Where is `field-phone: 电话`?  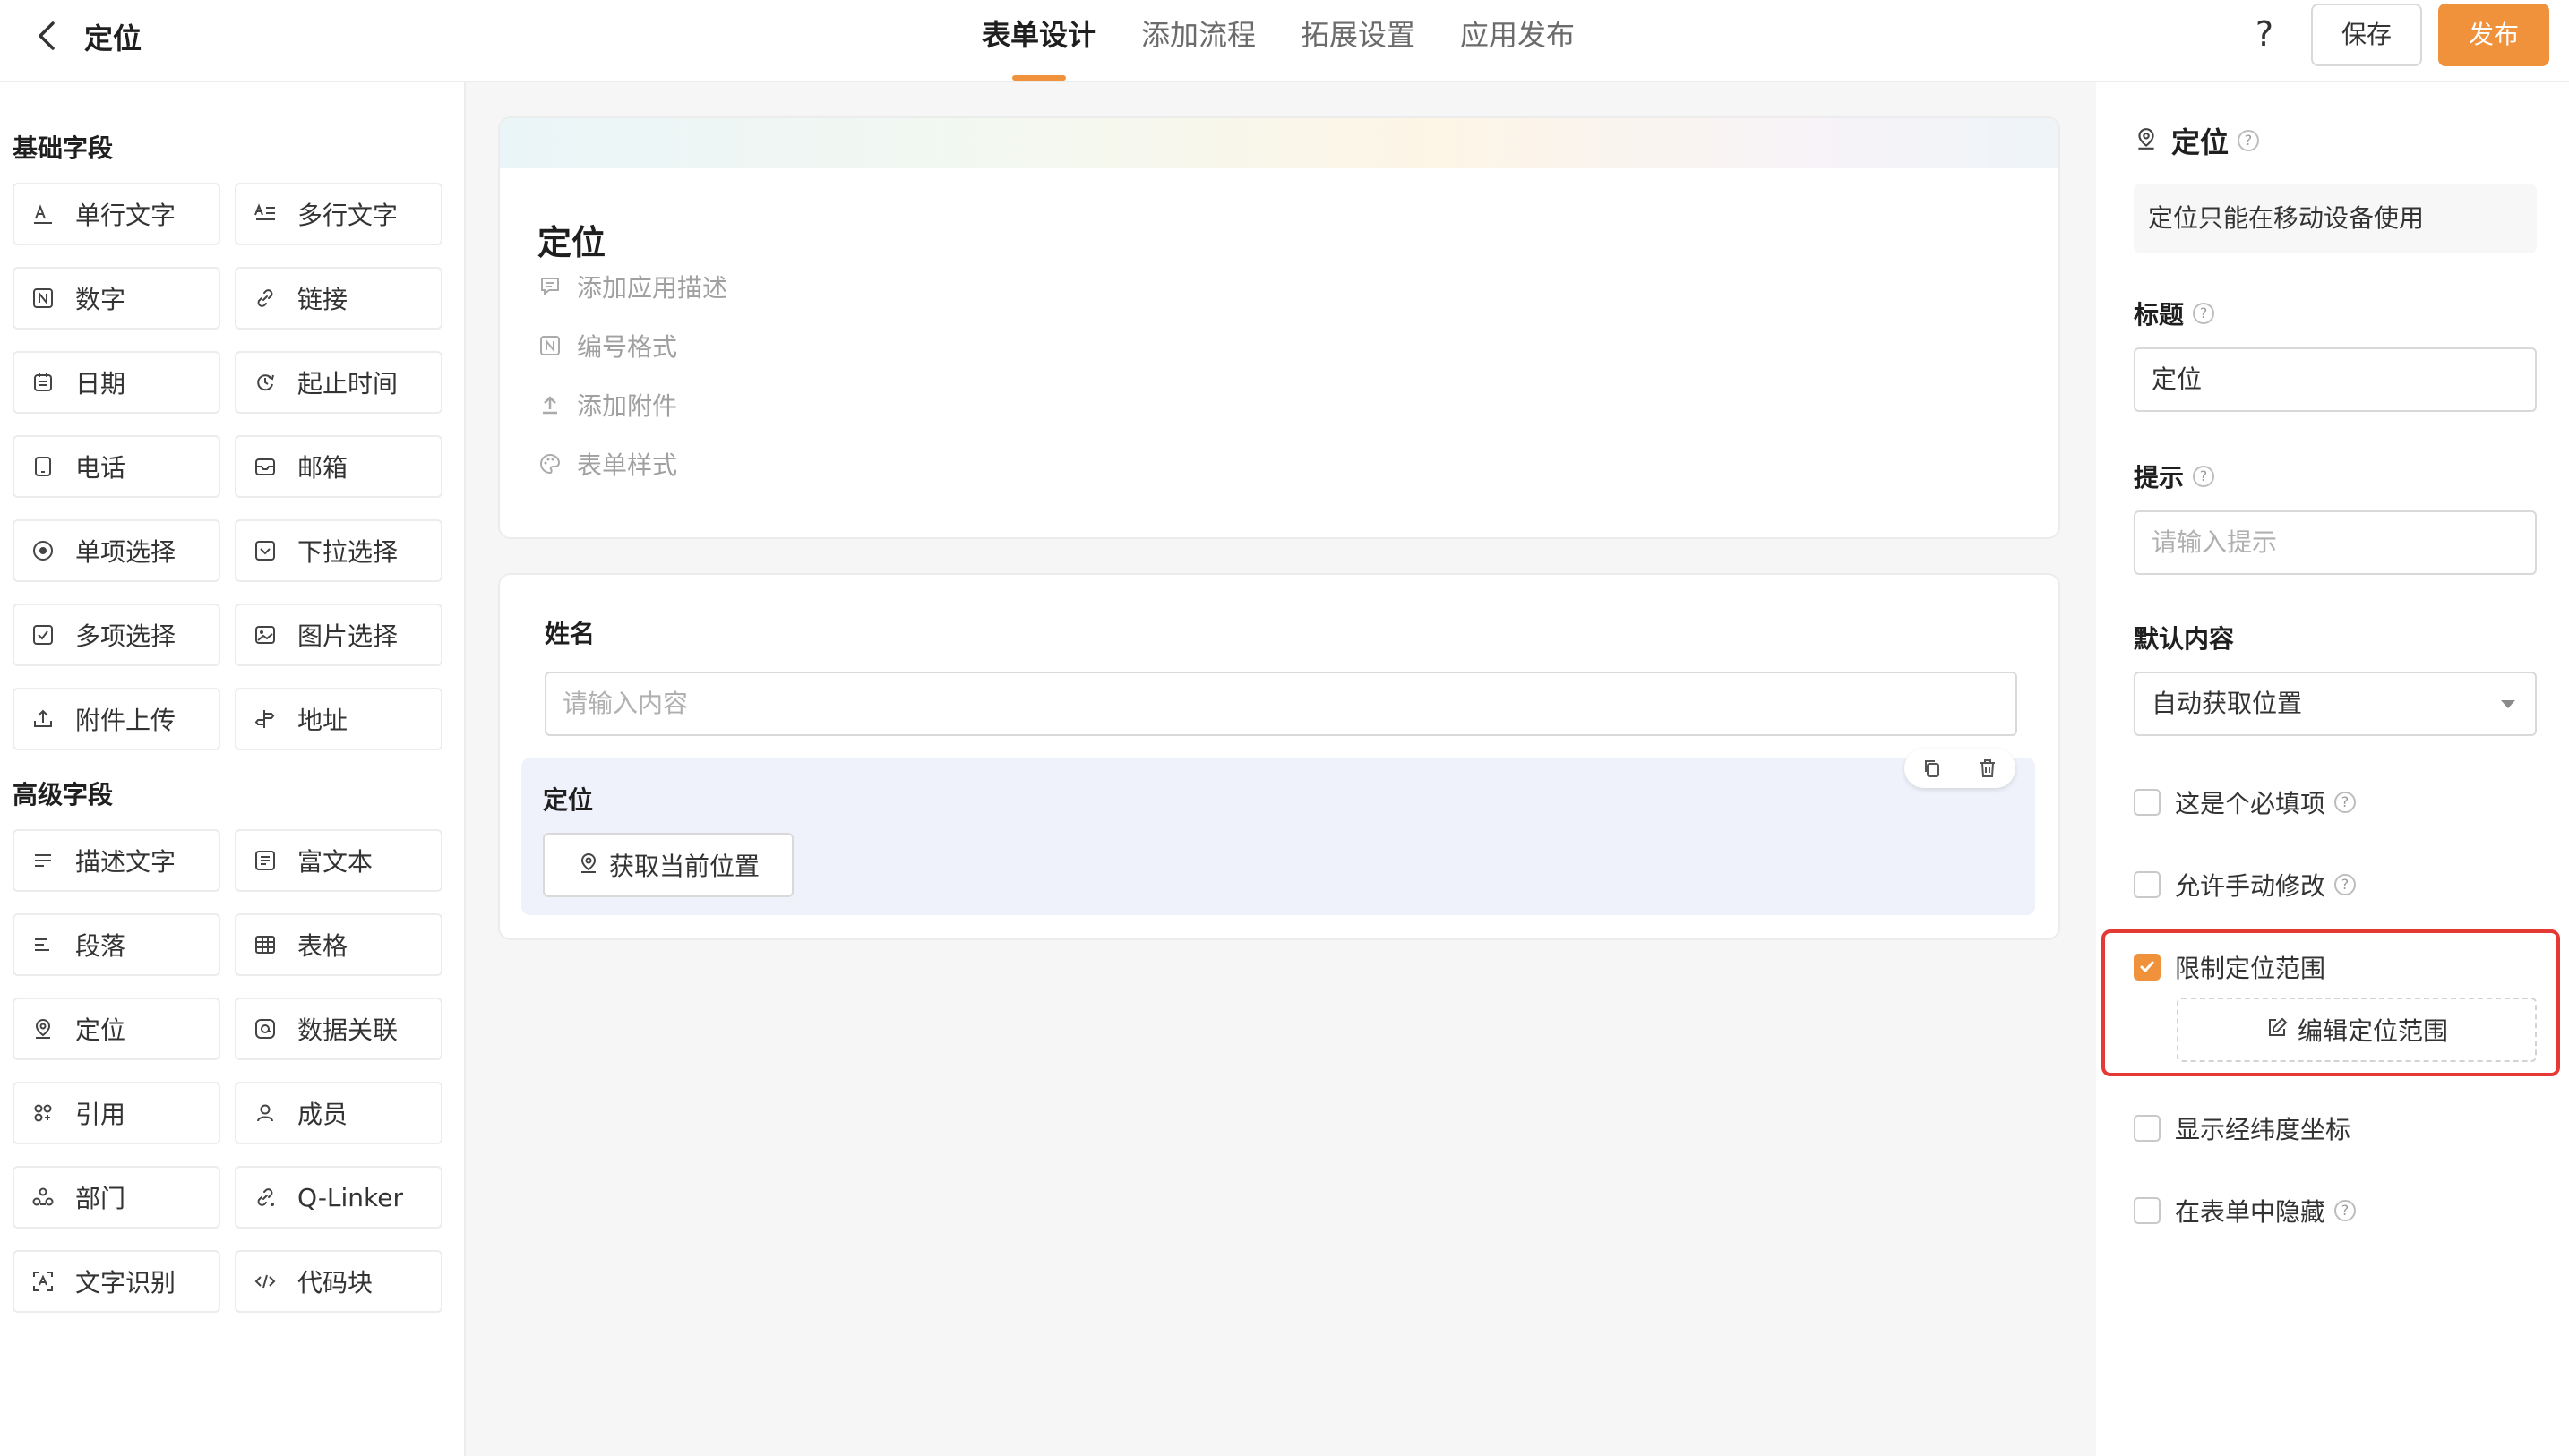 field-phone: 电话 is located at coordinates (116, 466).